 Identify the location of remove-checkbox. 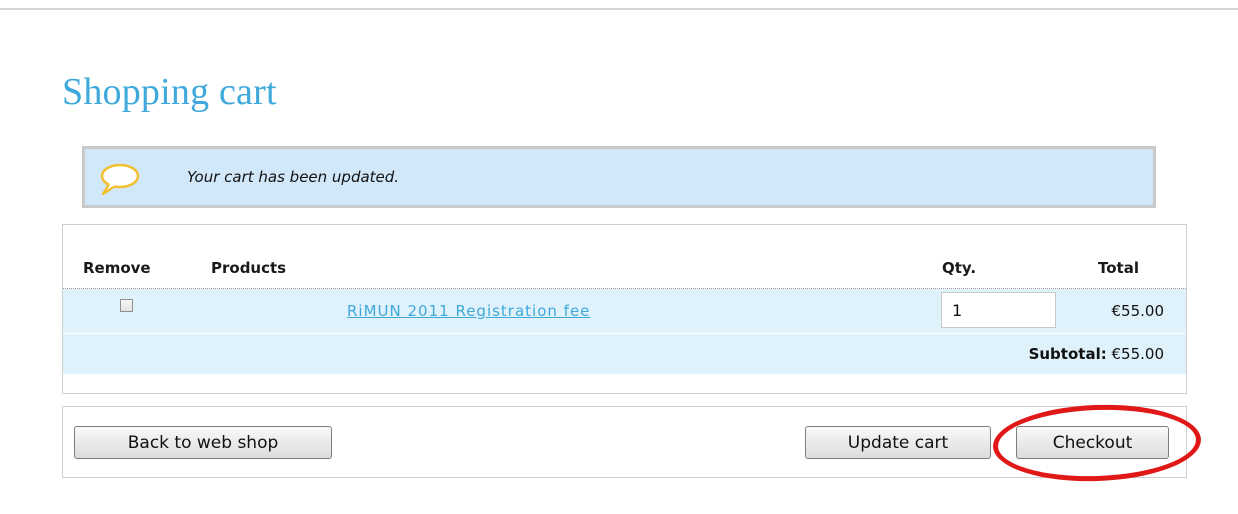
(126, 305).